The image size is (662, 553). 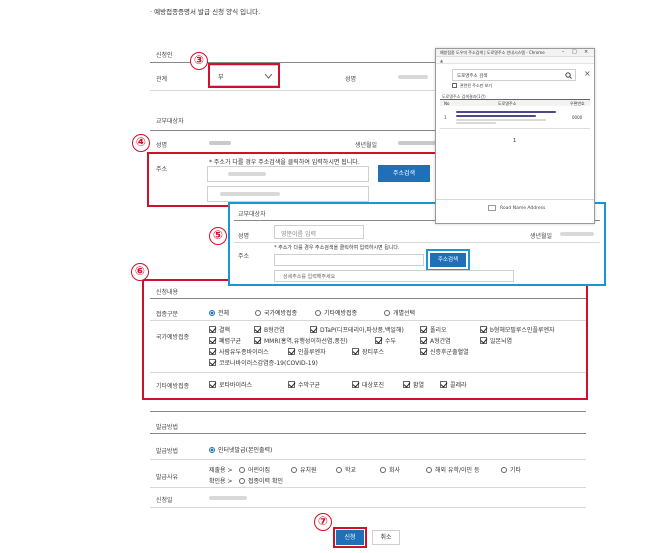 What do you see at coordinates (205, 12) in the screenshot?
I see `intro-text: · 예방접종증명서 발급 신청 양식 입니다.` at bounding box center [205, 12].